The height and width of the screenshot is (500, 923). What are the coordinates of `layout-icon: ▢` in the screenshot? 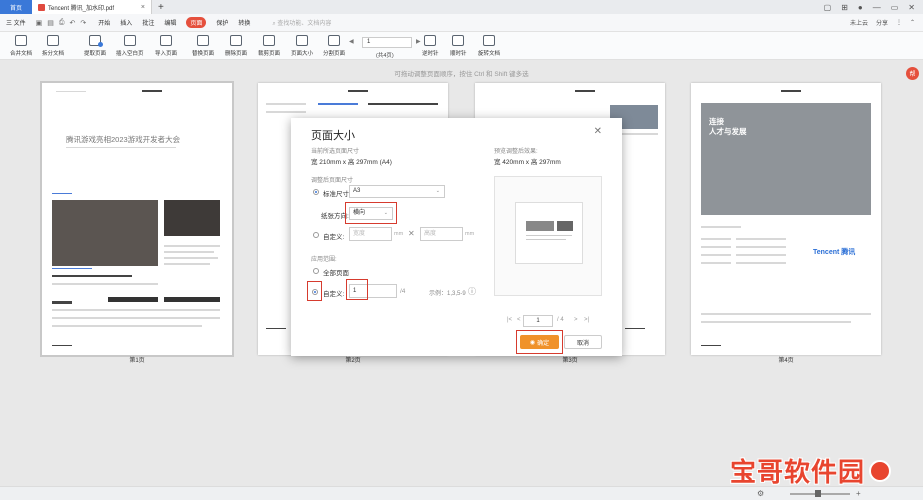 It's located at (828, 7).